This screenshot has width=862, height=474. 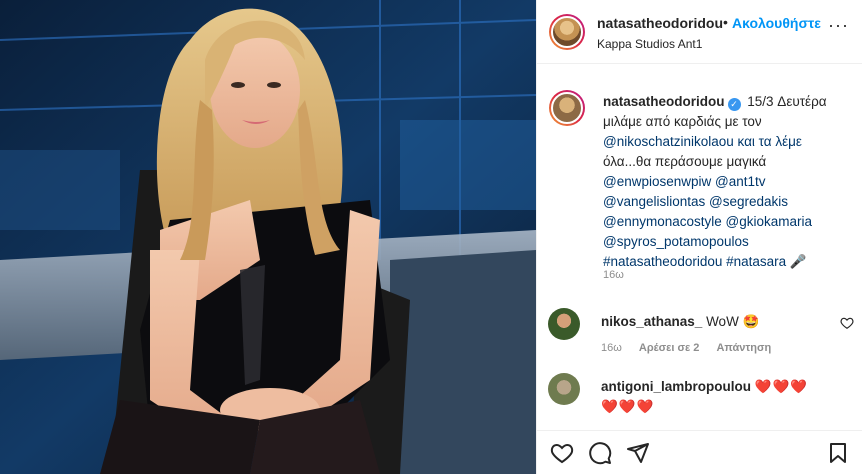 I want to click on caption-line: 15/3 Δευτέρα, so click(x=787, y=101).